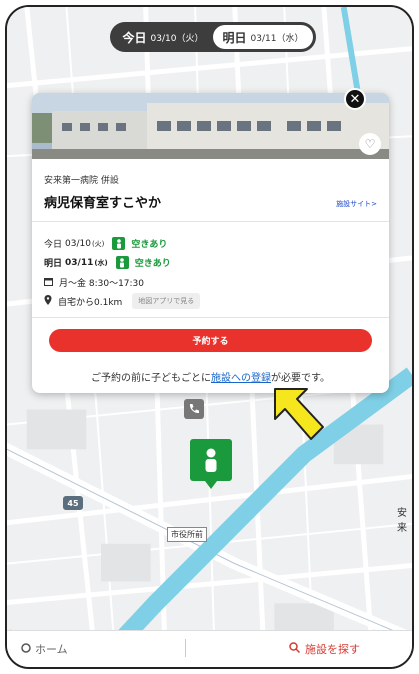  Describe the element at coordinates (332, 649) in the screenshot. I see `nav-search-label: 施設を探す` at that location.